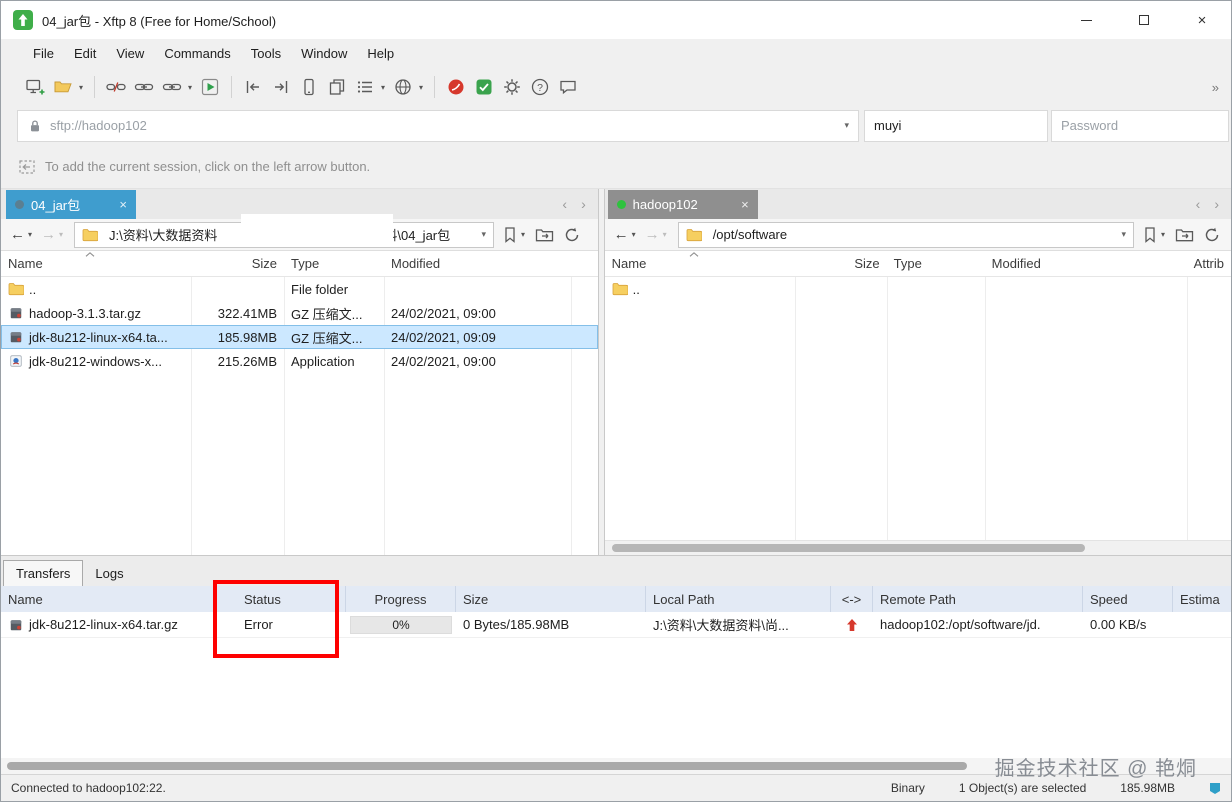 The width and height of the screenshot is (1232, 802). Describe the element at coordinates (63, 87) in the screenshot. I see `open-button` at that location.